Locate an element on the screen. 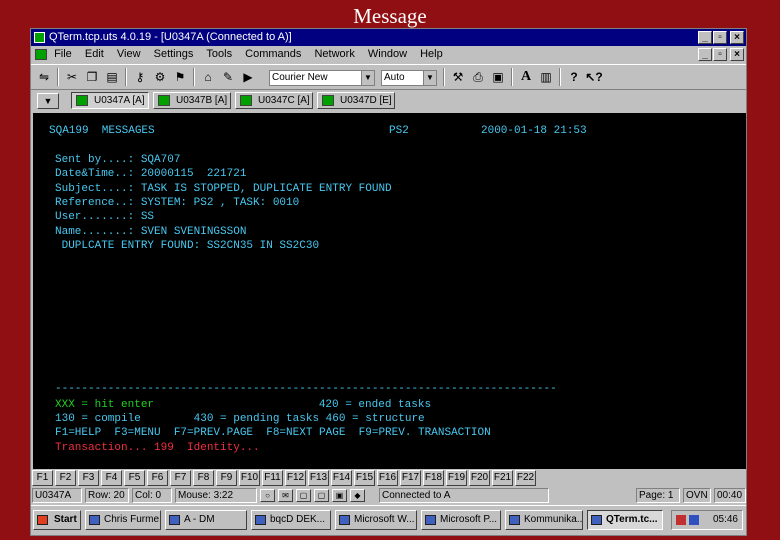  fkey-f16: F16 is located at coordinates (387, 478).